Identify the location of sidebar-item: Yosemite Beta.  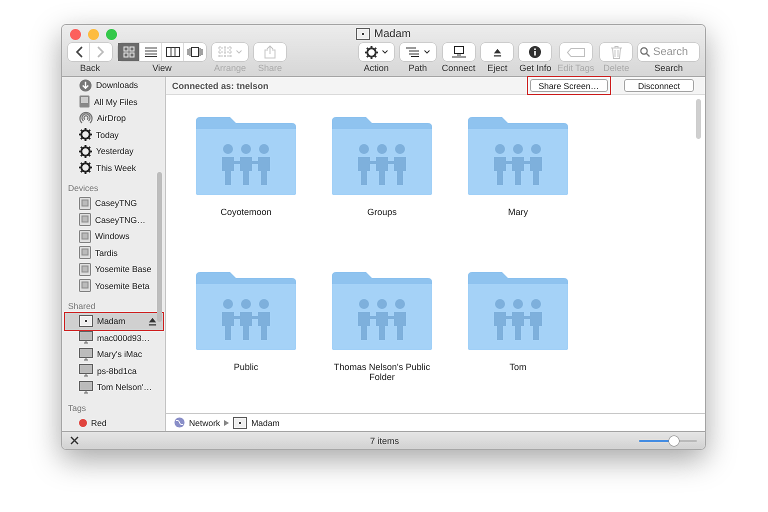
(114, 286).